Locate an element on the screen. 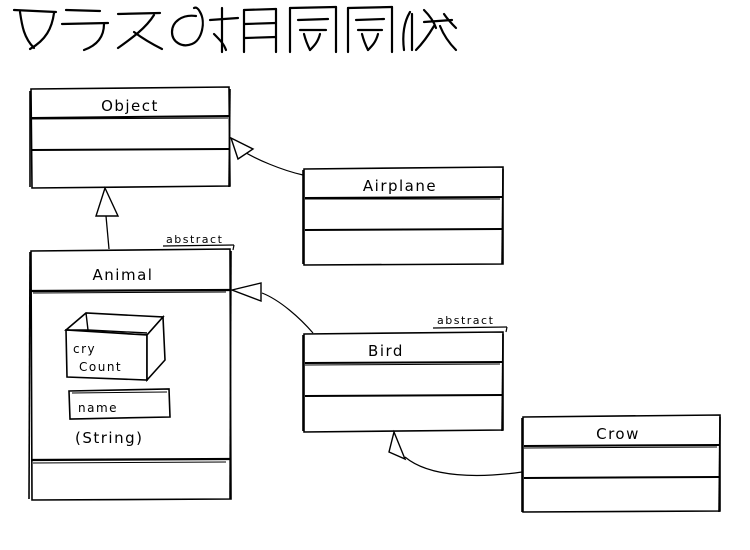 Image resolution: width=750 pixels, height=550 pixels. stereotype-bird-underline is located at coordinates (470, 327).